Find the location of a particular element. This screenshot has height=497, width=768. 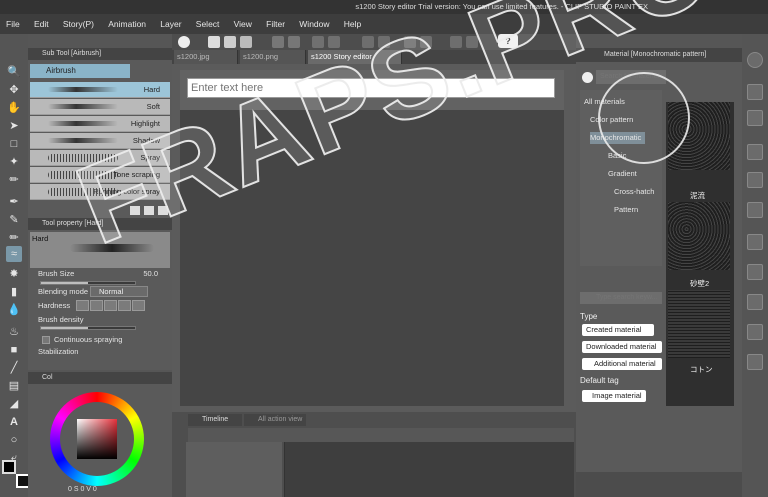

tab-s1200-jpg: s1200.jpg is located at coordinates (206, 57).